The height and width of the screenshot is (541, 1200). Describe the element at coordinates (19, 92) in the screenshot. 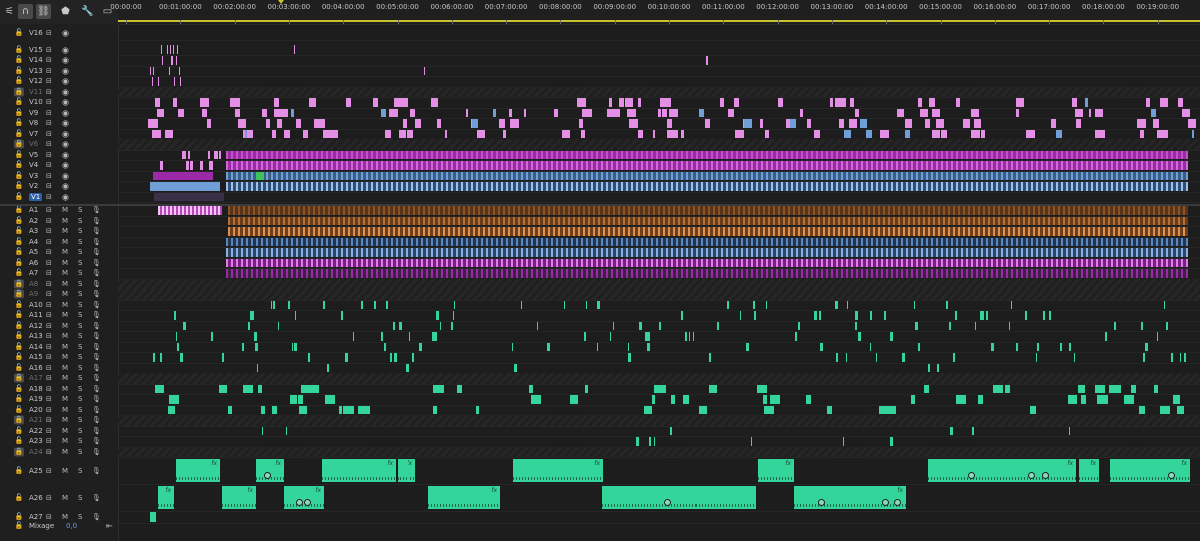

I see `lock-icon: 🔒` at that location.